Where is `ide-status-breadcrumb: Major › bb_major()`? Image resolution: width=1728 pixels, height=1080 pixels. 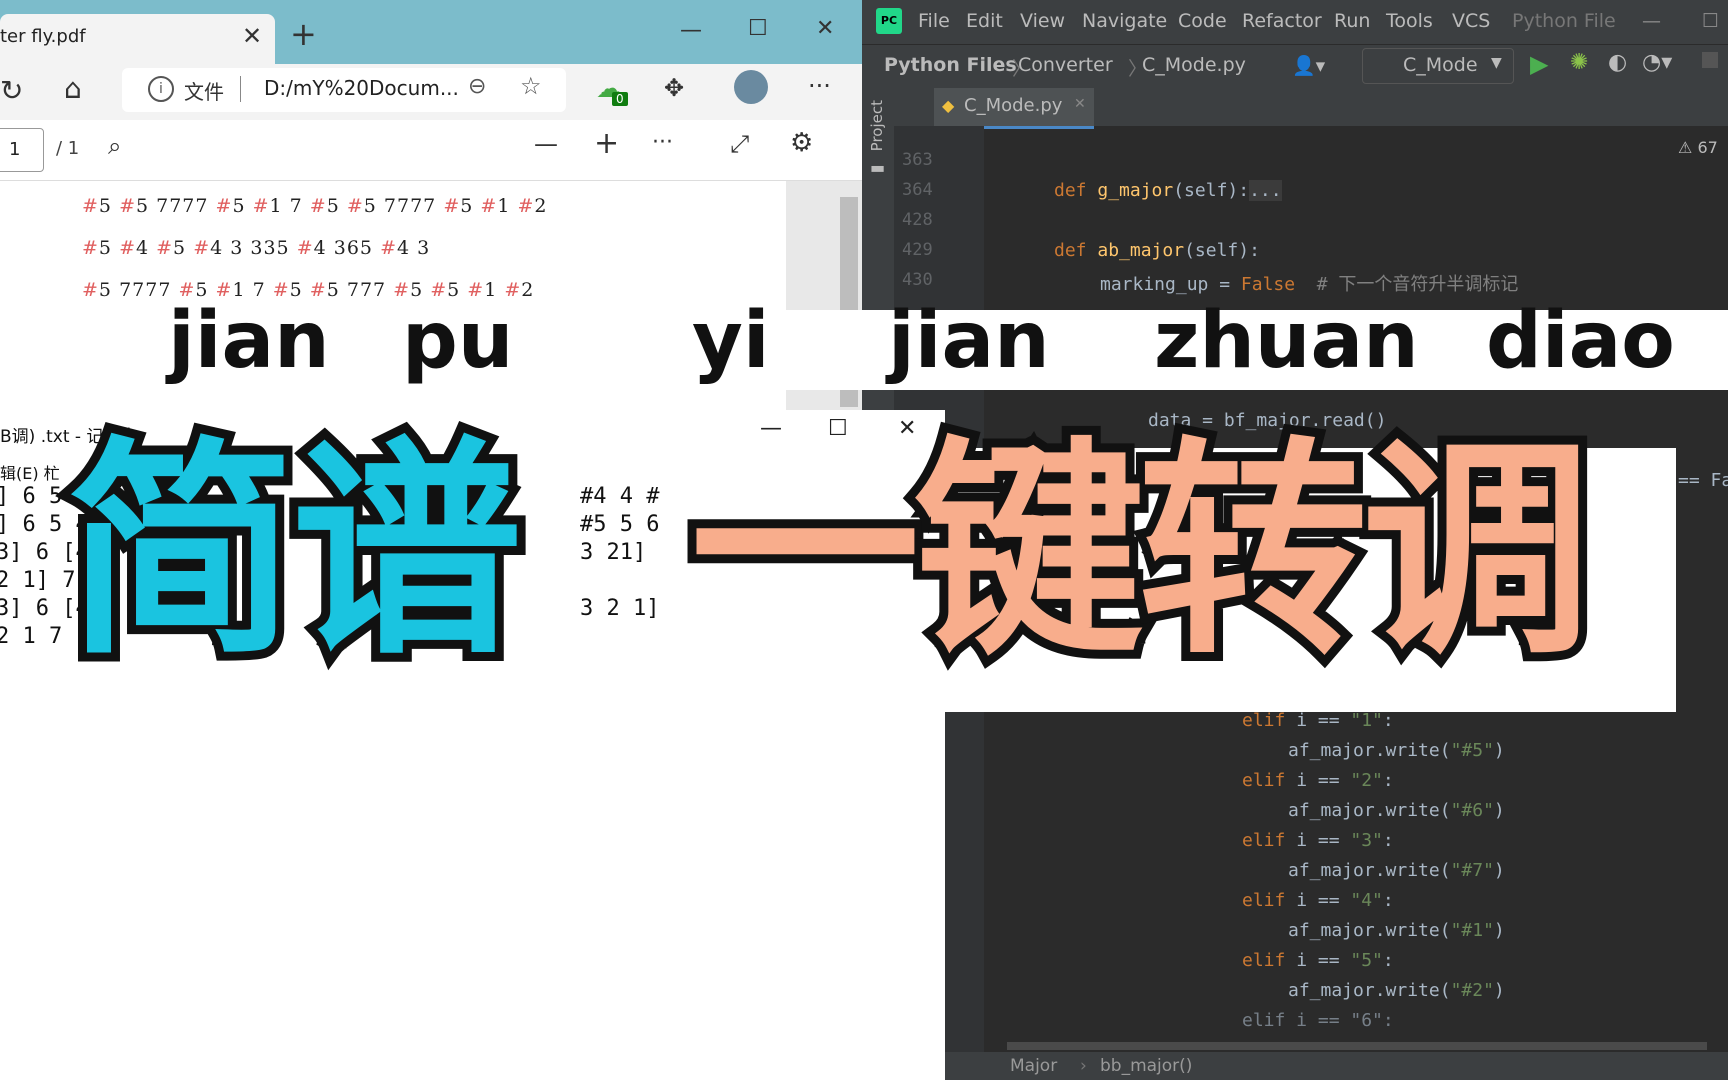 ide-status-breadcrumb: Major › bb_major() is located at coordinates (1295, 1066).